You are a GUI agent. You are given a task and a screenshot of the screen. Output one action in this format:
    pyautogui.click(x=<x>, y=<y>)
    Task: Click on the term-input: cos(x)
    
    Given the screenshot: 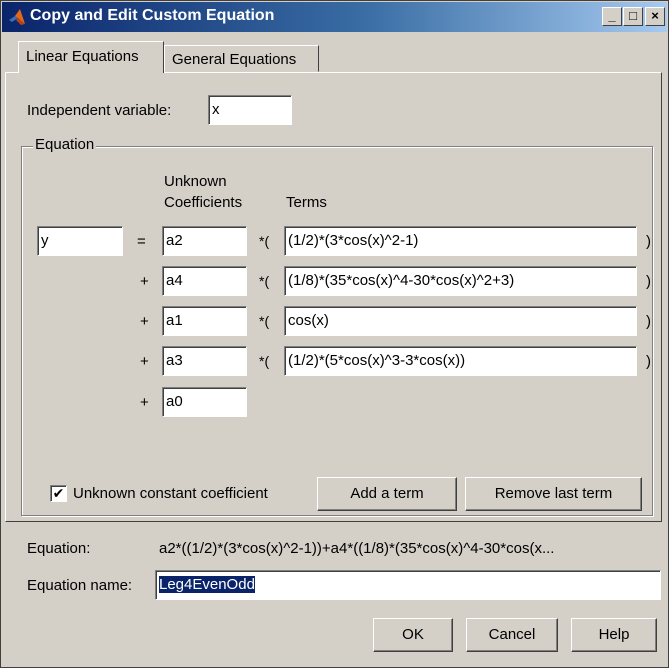 What is the action you would take?
    pyautogui.click(x=460, y=321)
    